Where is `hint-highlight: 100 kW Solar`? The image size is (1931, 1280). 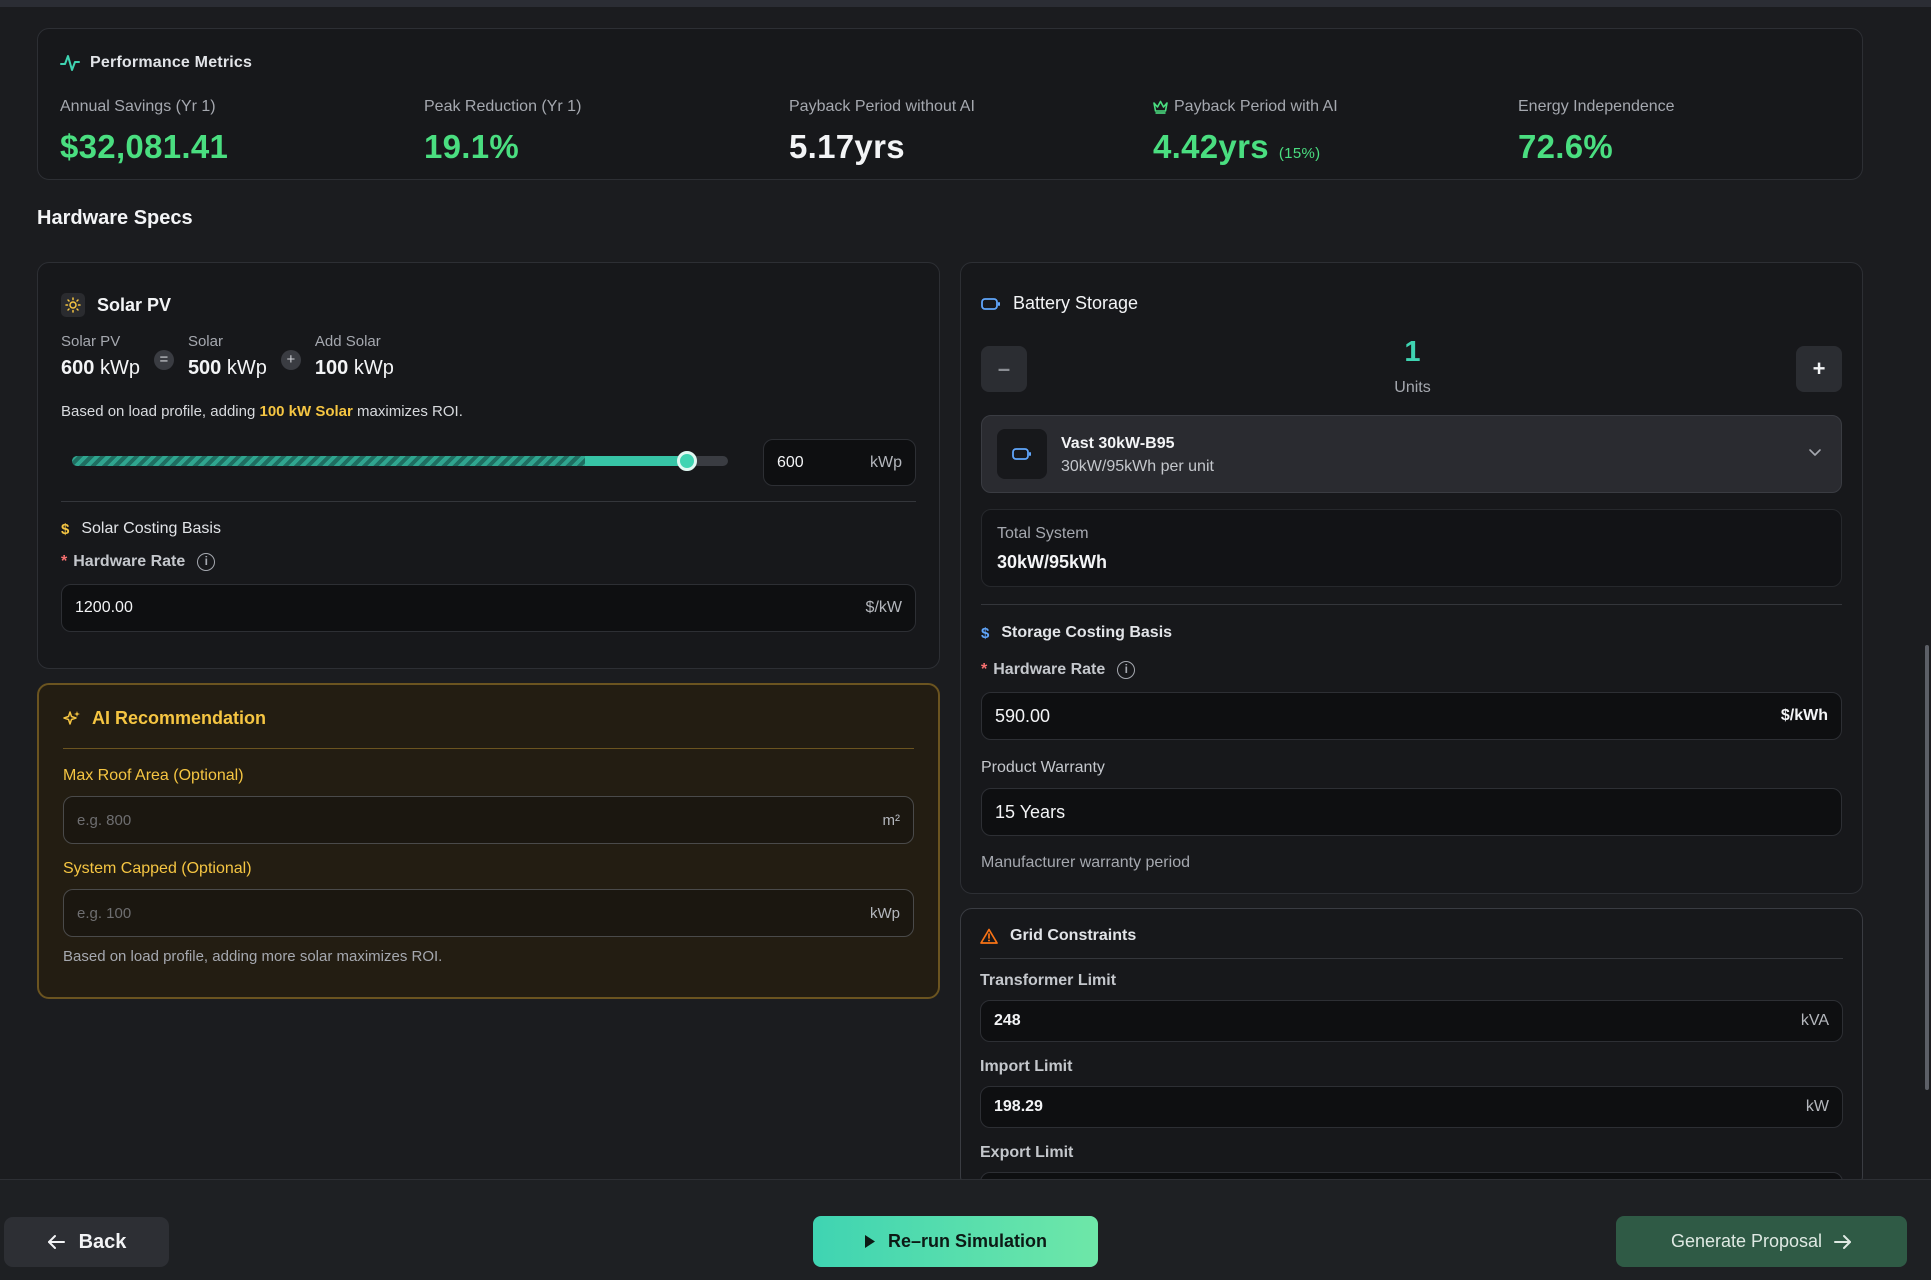
hint-highlight: 100 kW Solar is located at coordinates (306, 411).